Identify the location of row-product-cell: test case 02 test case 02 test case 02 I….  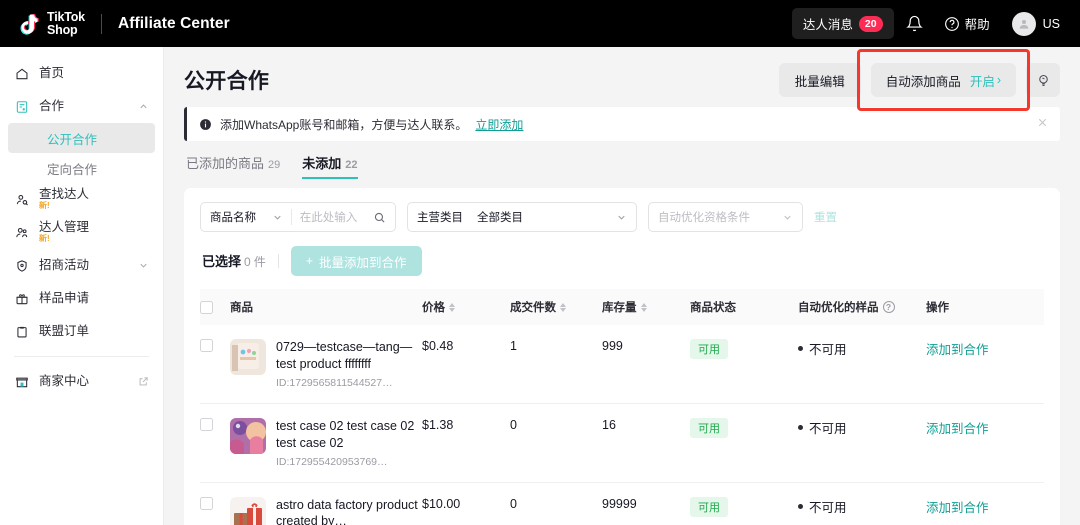
(326, 443).